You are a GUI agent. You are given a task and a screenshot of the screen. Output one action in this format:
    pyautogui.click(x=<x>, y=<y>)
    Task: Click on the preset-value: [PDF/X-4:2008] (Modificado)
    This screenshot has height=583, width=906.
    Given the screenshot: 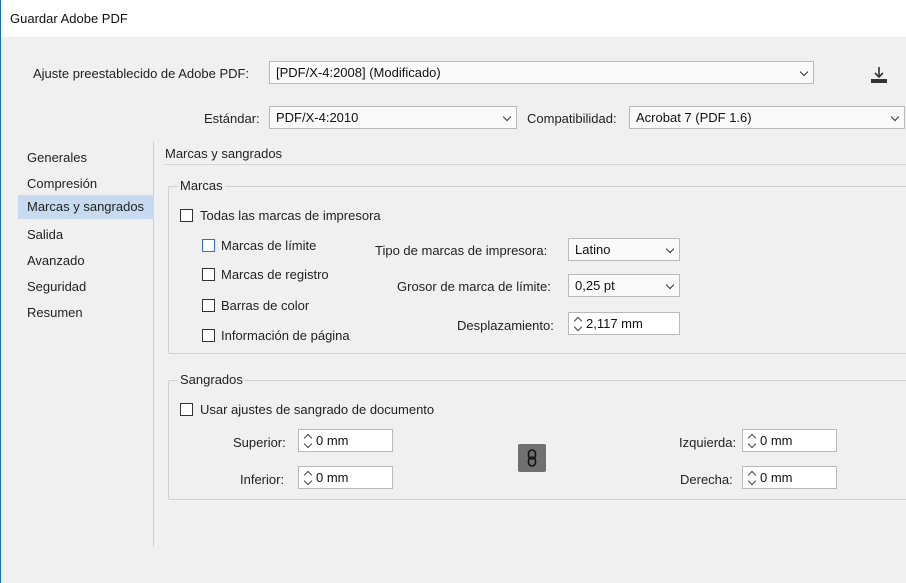 What is the action you would take?
    pyautogui.click(x=358, y=72)
    